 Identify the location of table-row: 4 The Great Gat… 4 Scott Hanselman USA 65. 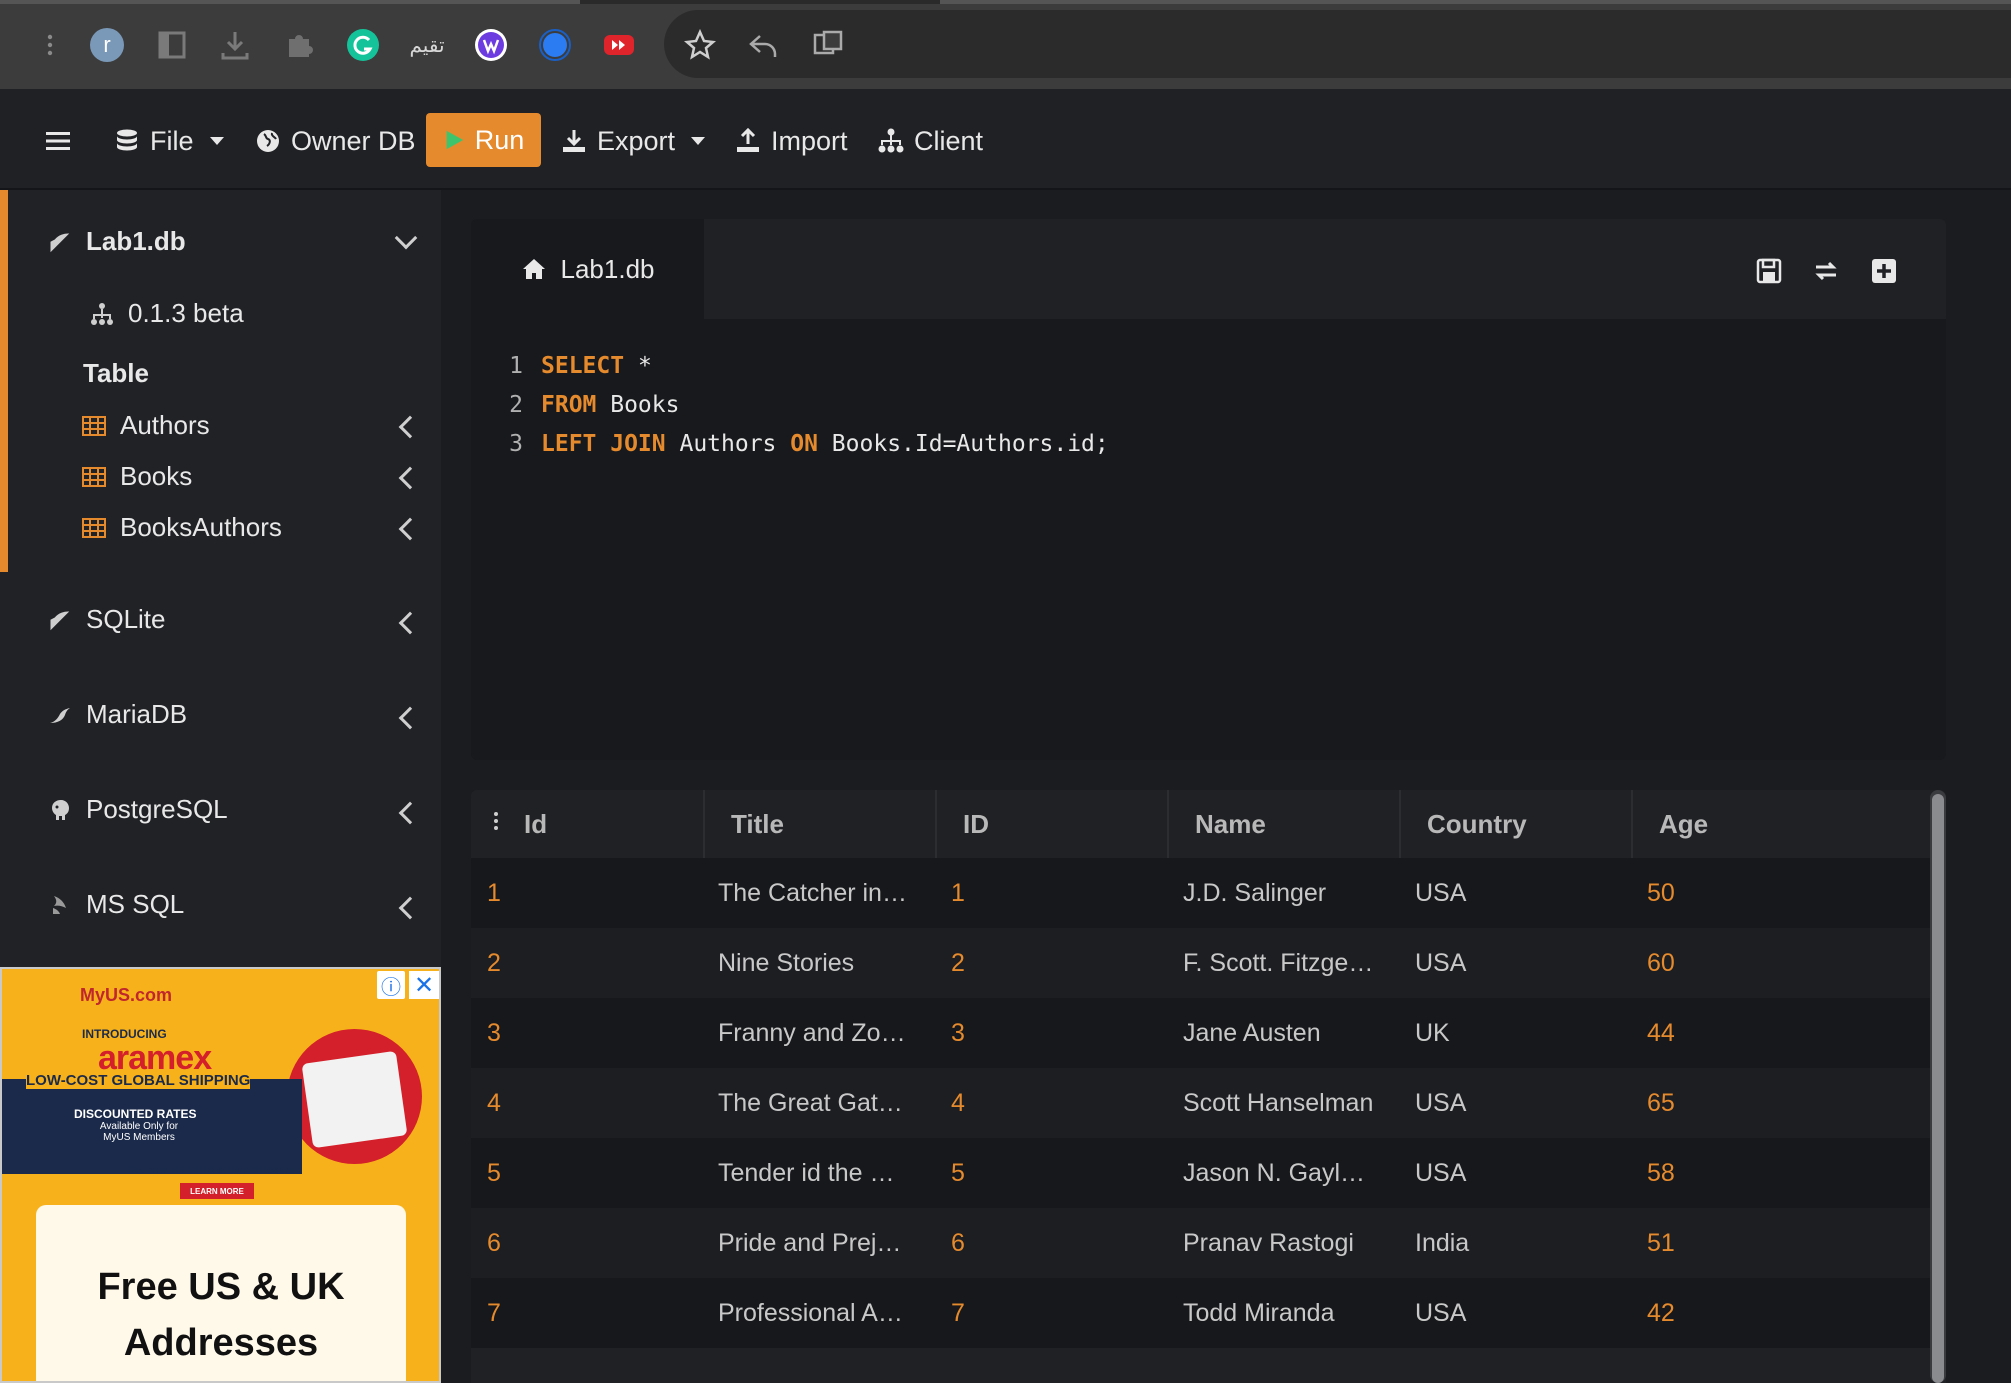
(1200, 1103).